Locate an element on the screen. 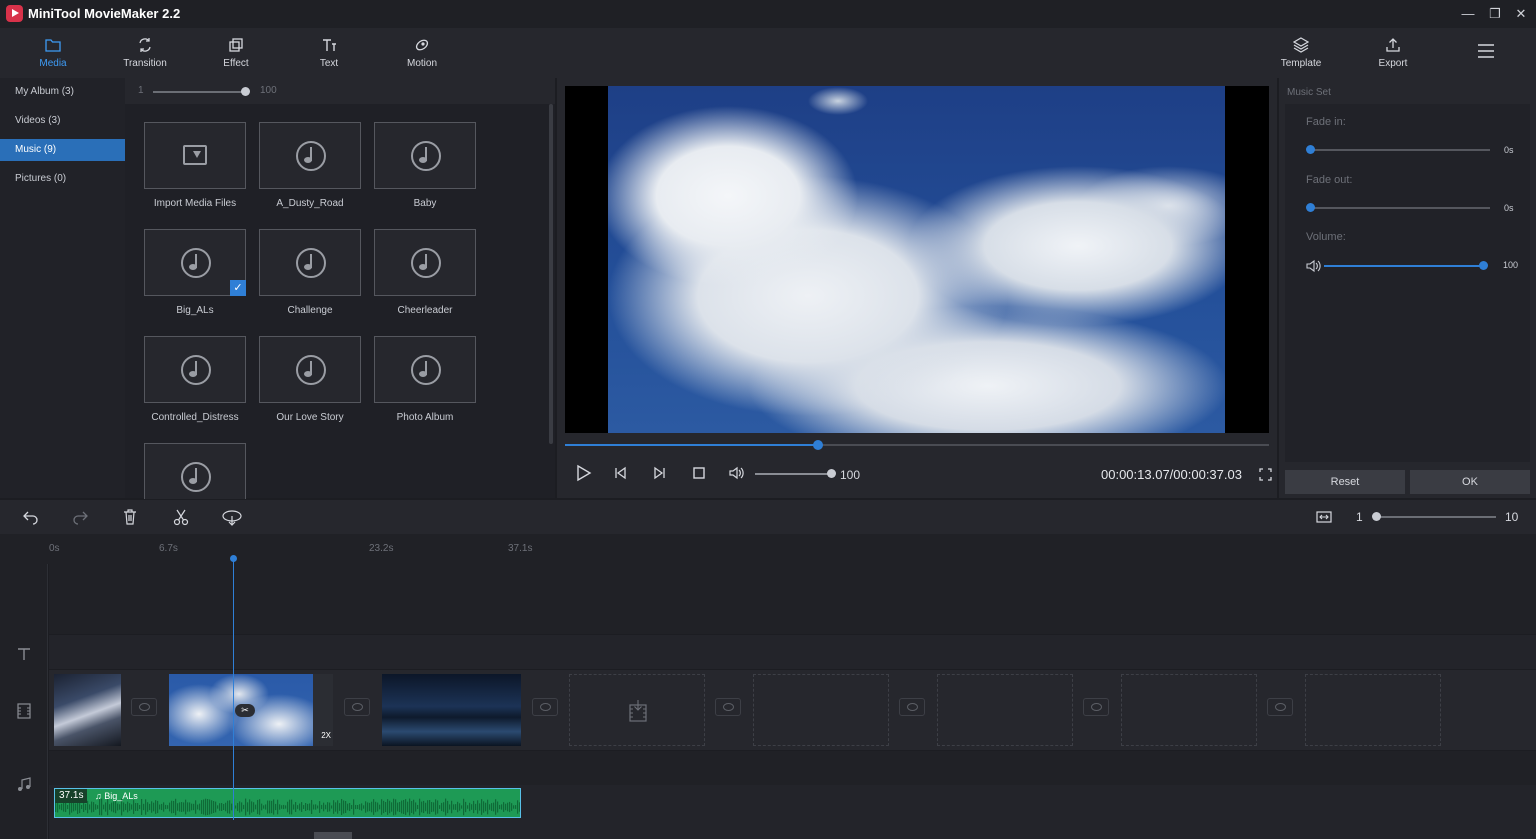  fade-out-track is located at coordinates (1400, 208).